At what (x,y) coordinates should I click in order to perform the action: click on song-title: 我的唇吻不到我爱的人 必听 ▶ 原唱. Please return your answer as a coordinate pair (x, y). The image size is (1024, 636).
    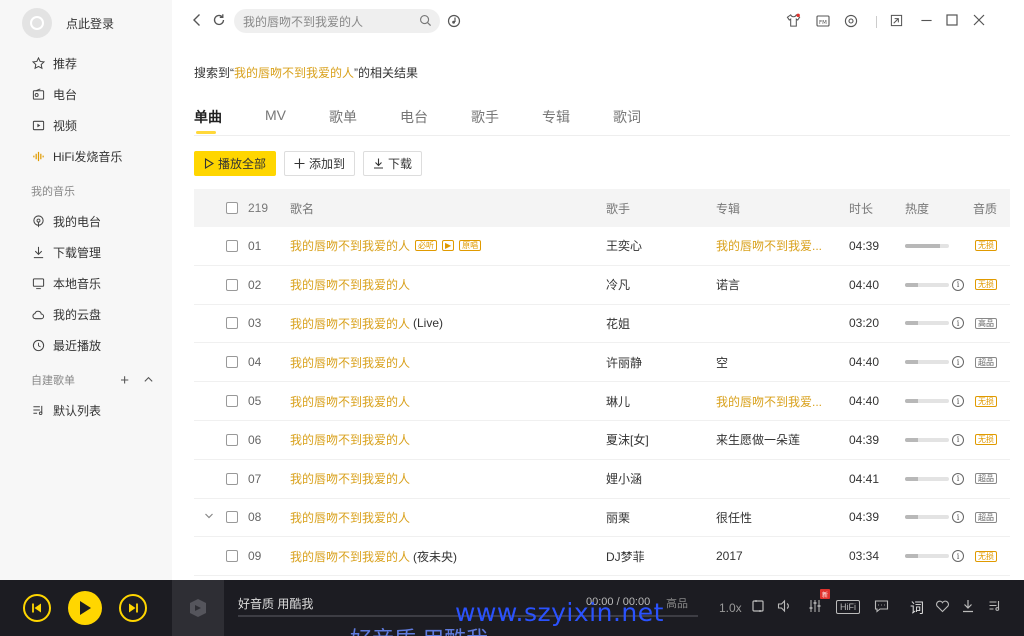
    Looking at the image, I should click on (386, 245).